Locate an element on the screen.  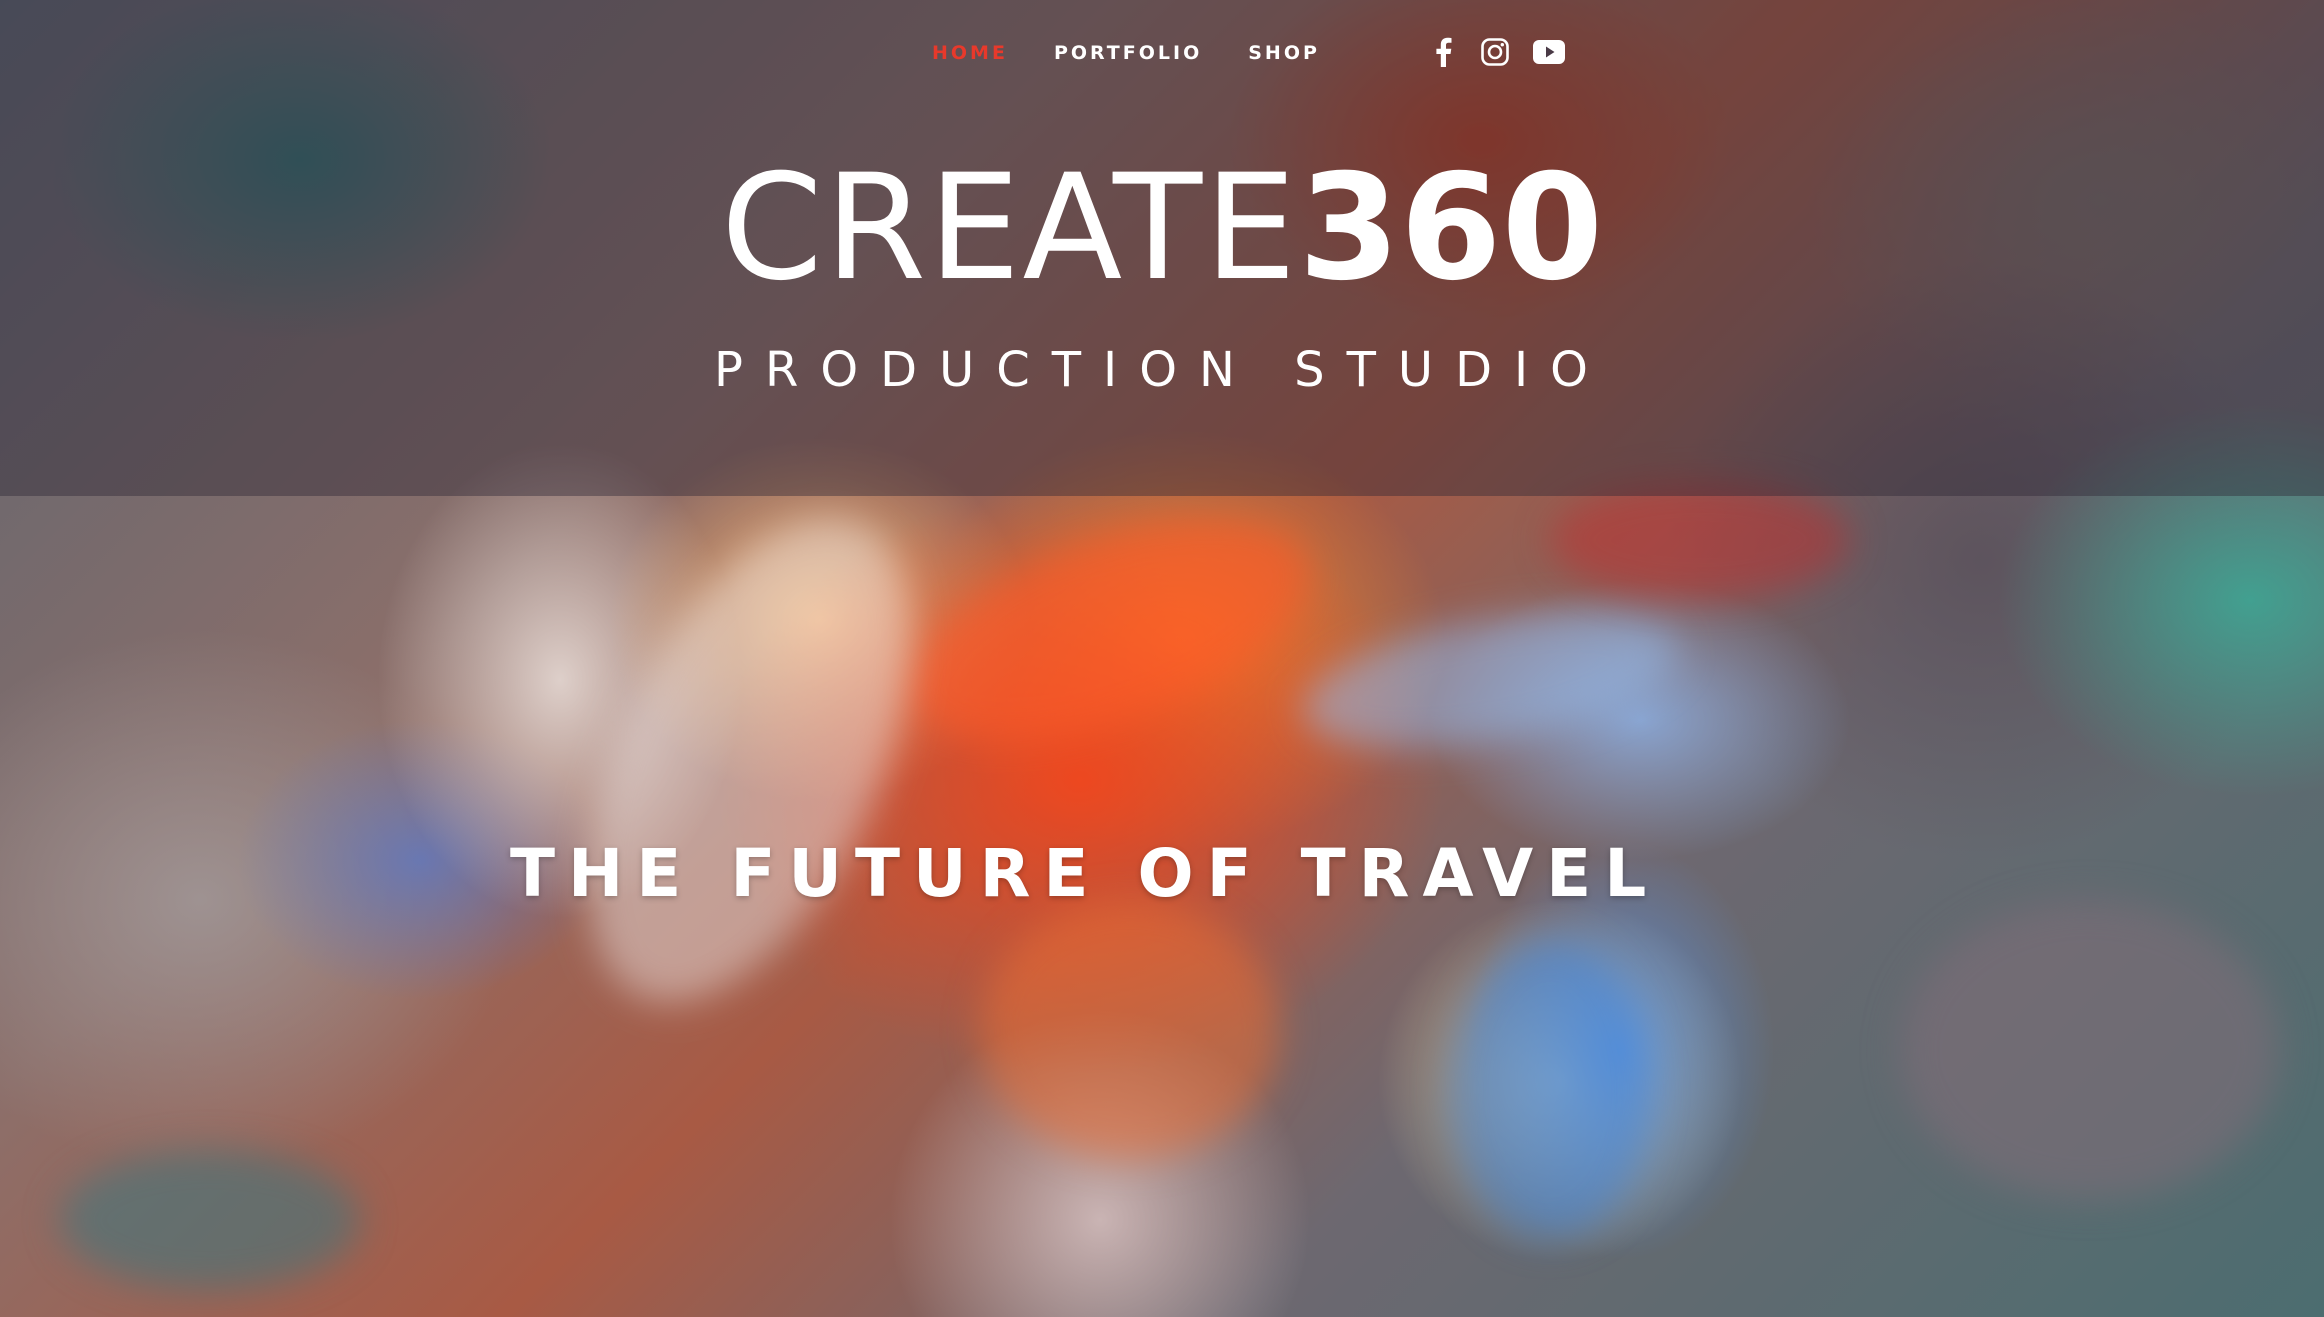
social-links is located at coordinates (1497, 52).